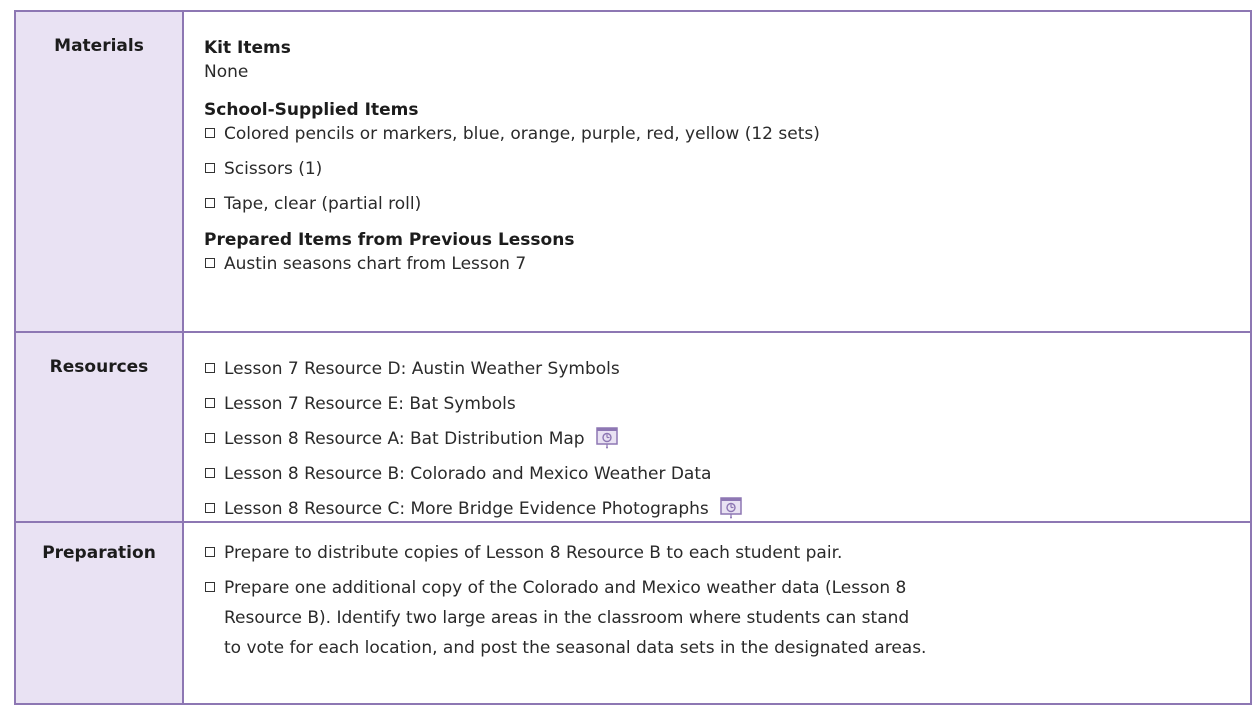  I want to click on list-item-text: Scissors (1), so click(273, 169).